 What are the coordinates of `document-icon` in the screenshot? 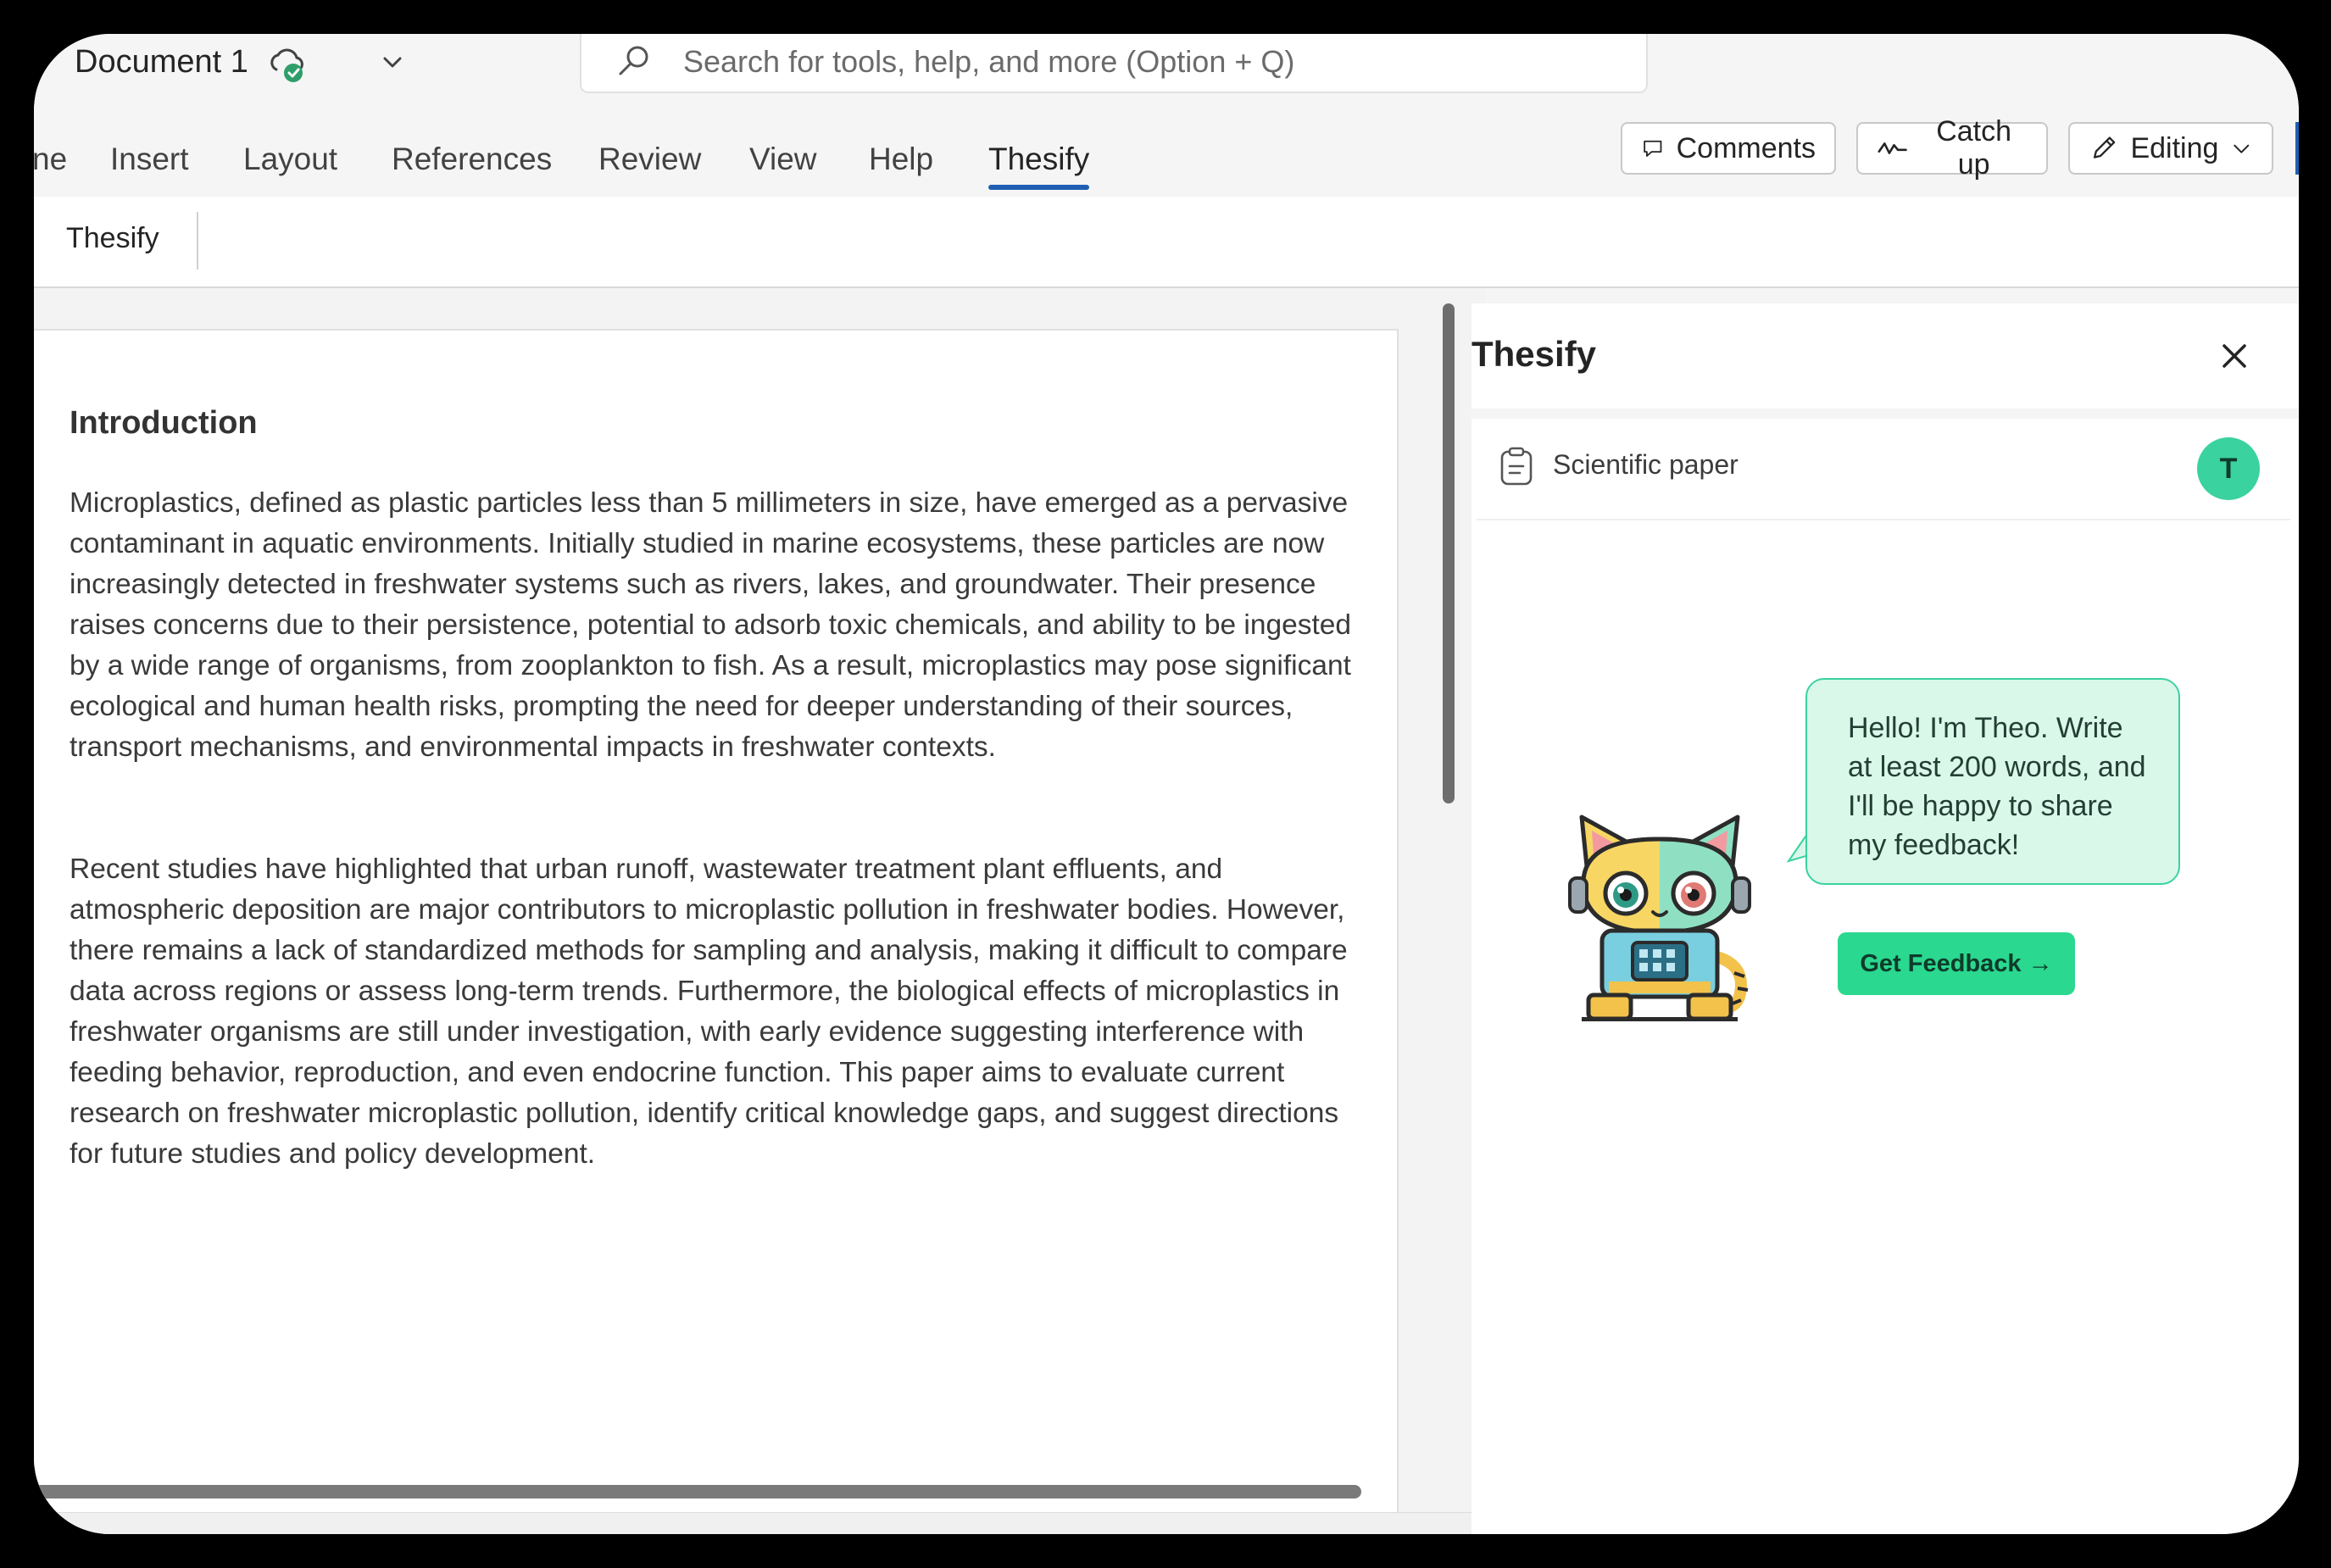 It's located at (1516, 466).